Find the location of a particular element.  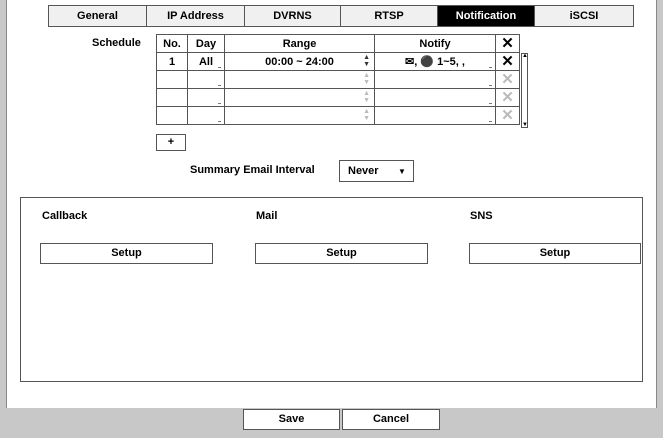

callback-title: Callback is located at coordinates (65, 216).